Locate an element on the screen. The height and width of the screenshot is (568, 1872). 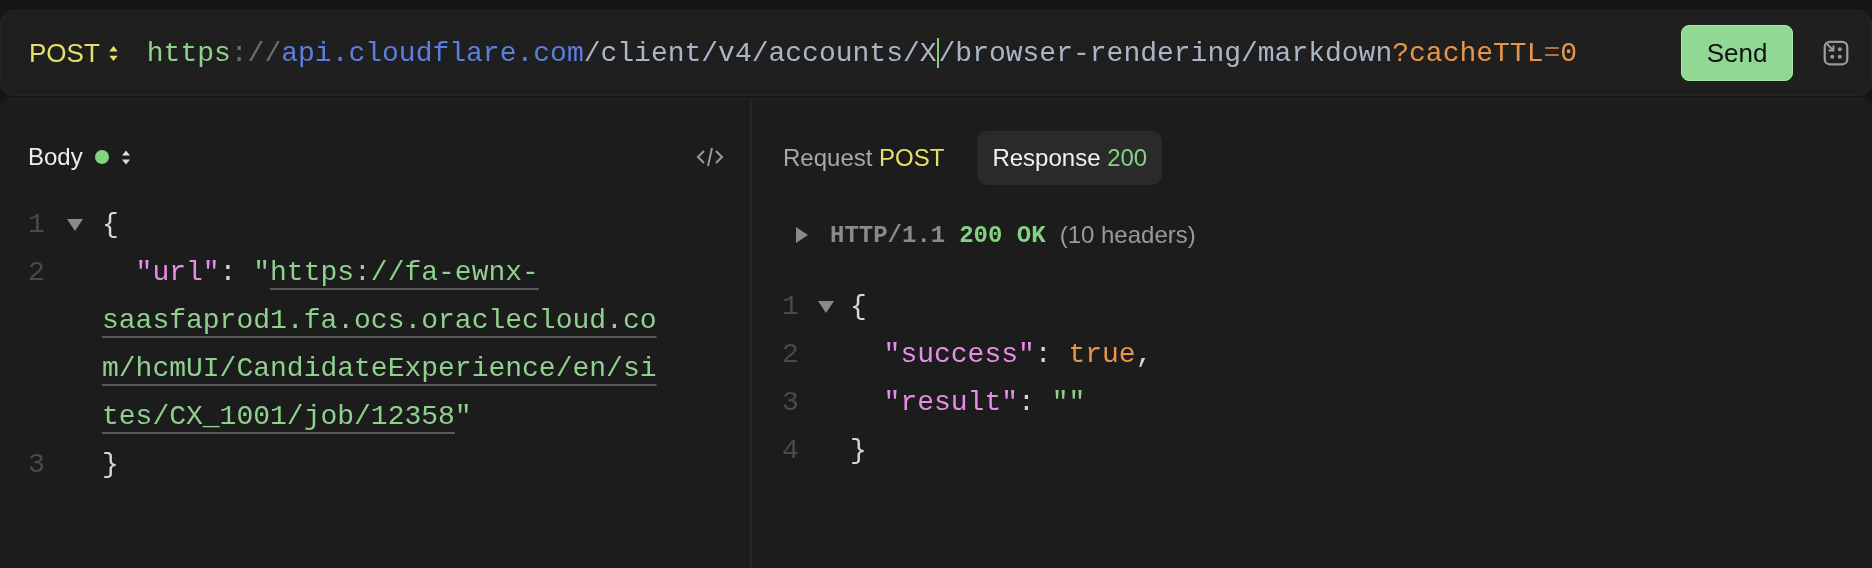
code-line: "url": "https://fa-ewnx- is located at coordinates (337, 273).